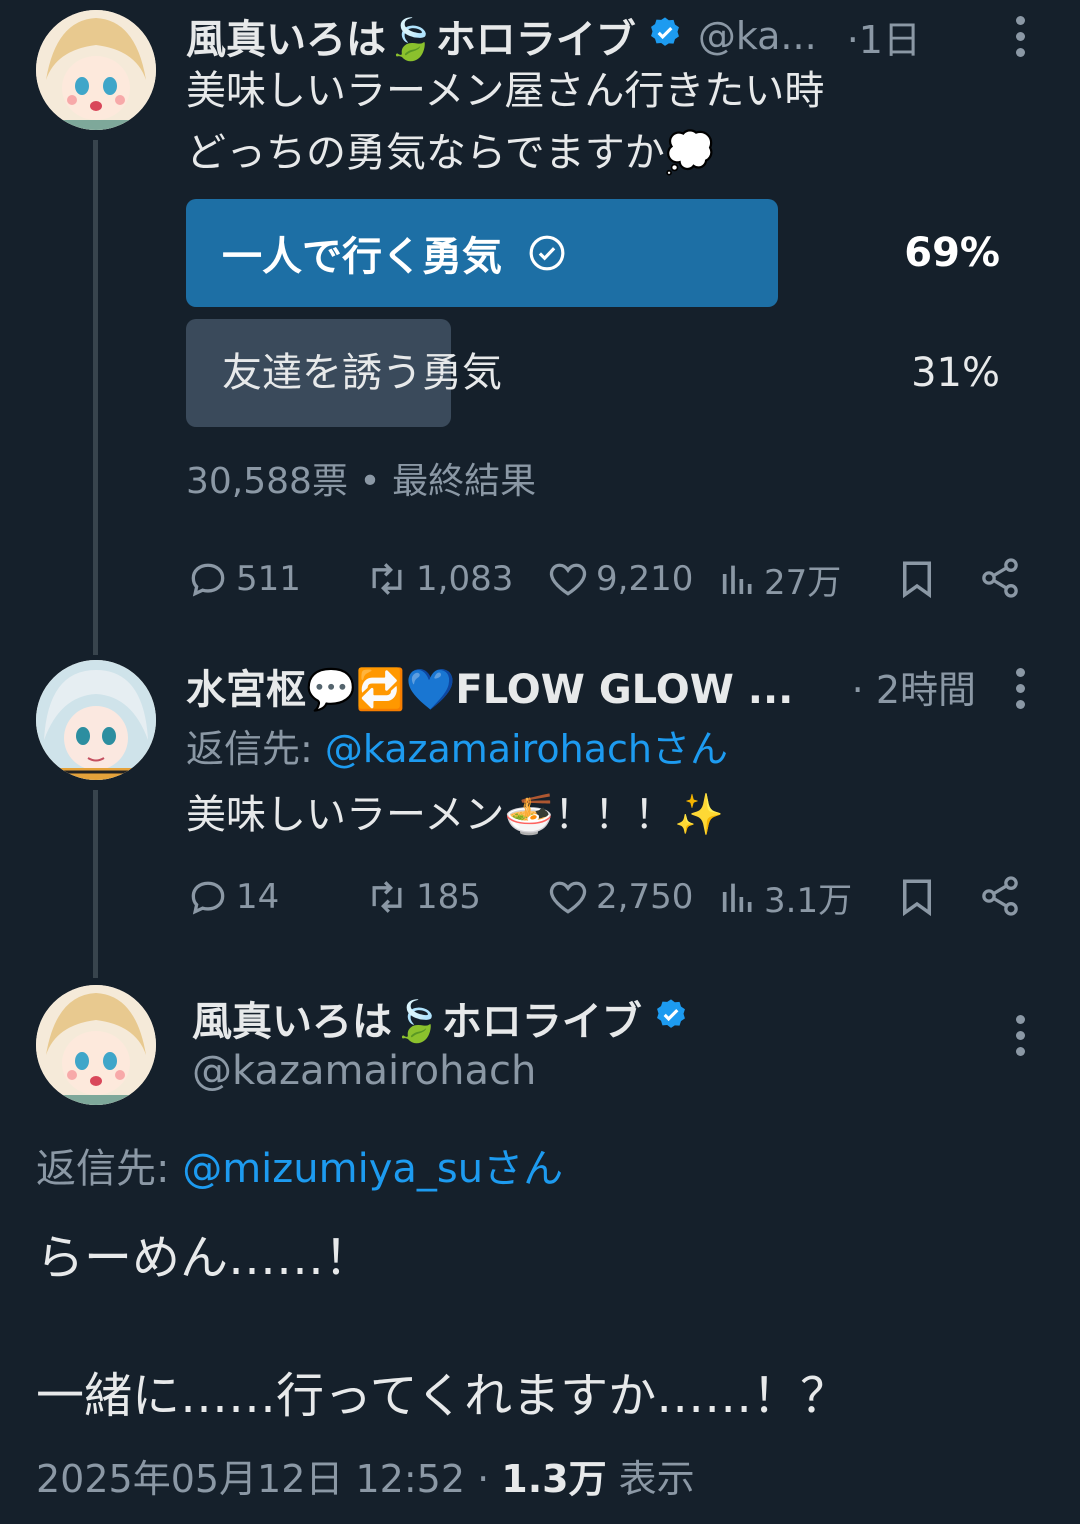 This screenshot has width=1080, height=1524. What do you see at coordinates (455, 815) in the screenshot?
I see `post2-text: 美味しいラーメン🍜！！！✨` at bounding box center [455, 815].